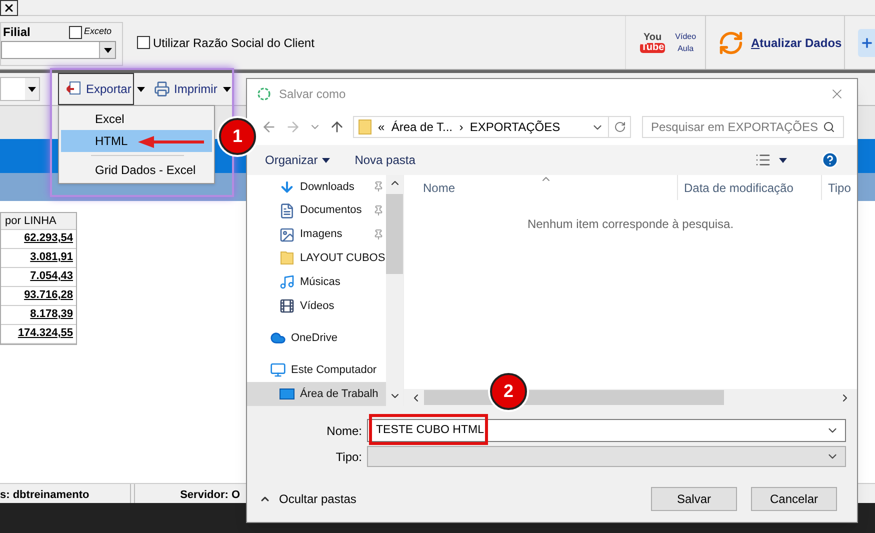 This screenshot has height=533, width=875. I want to click on desktop-icon, so click(287, 394).